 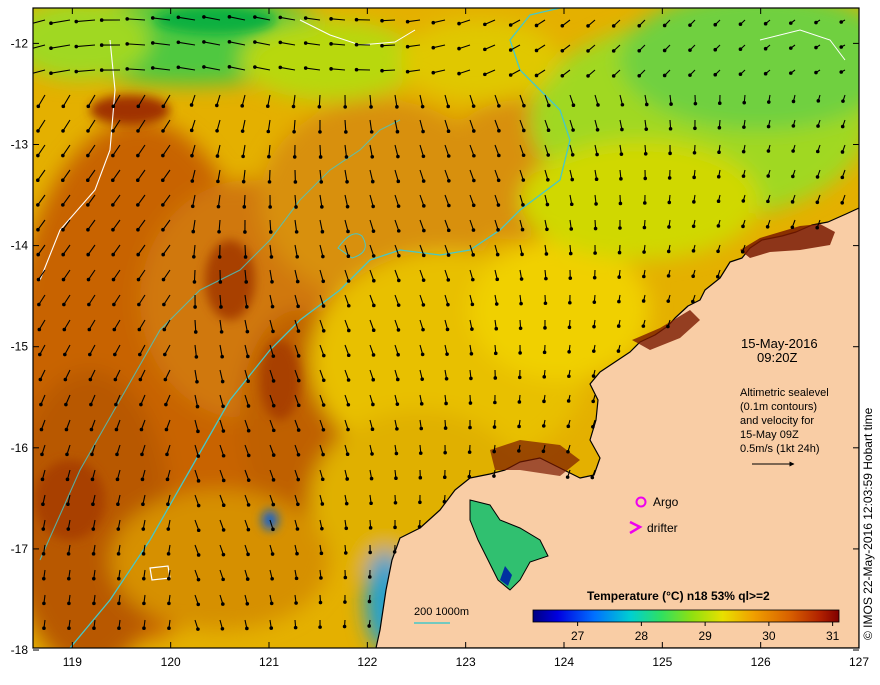 What do you see at coordinates (784, 393) in the screenshot?
I see `velocity-info-line-0: Altimetric sealevel` at bounding box center [784, 393].